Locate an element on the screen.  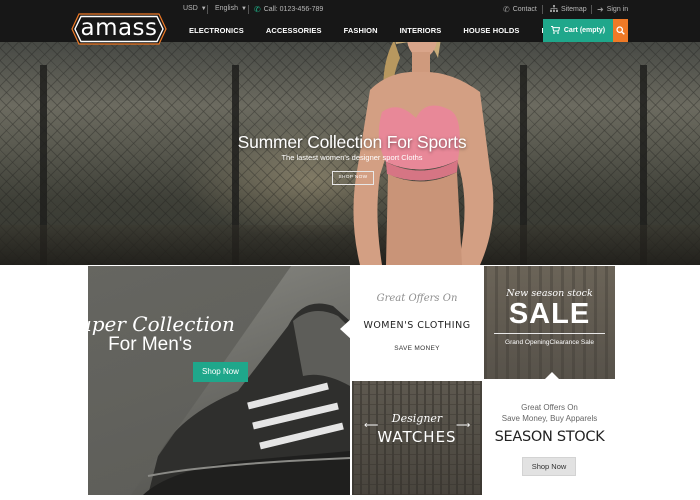
site-logo: amass is located at coordinates (119, 29).